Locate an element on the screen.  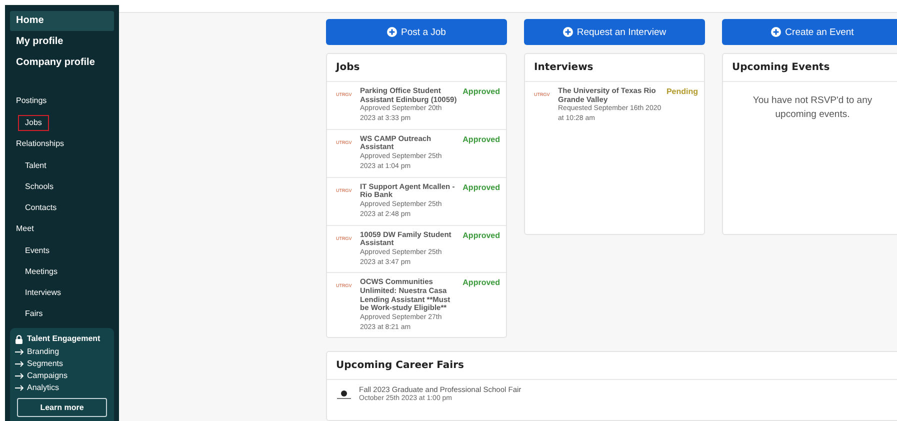
engagement-link: Analytics is located at coordinates (43, 388).